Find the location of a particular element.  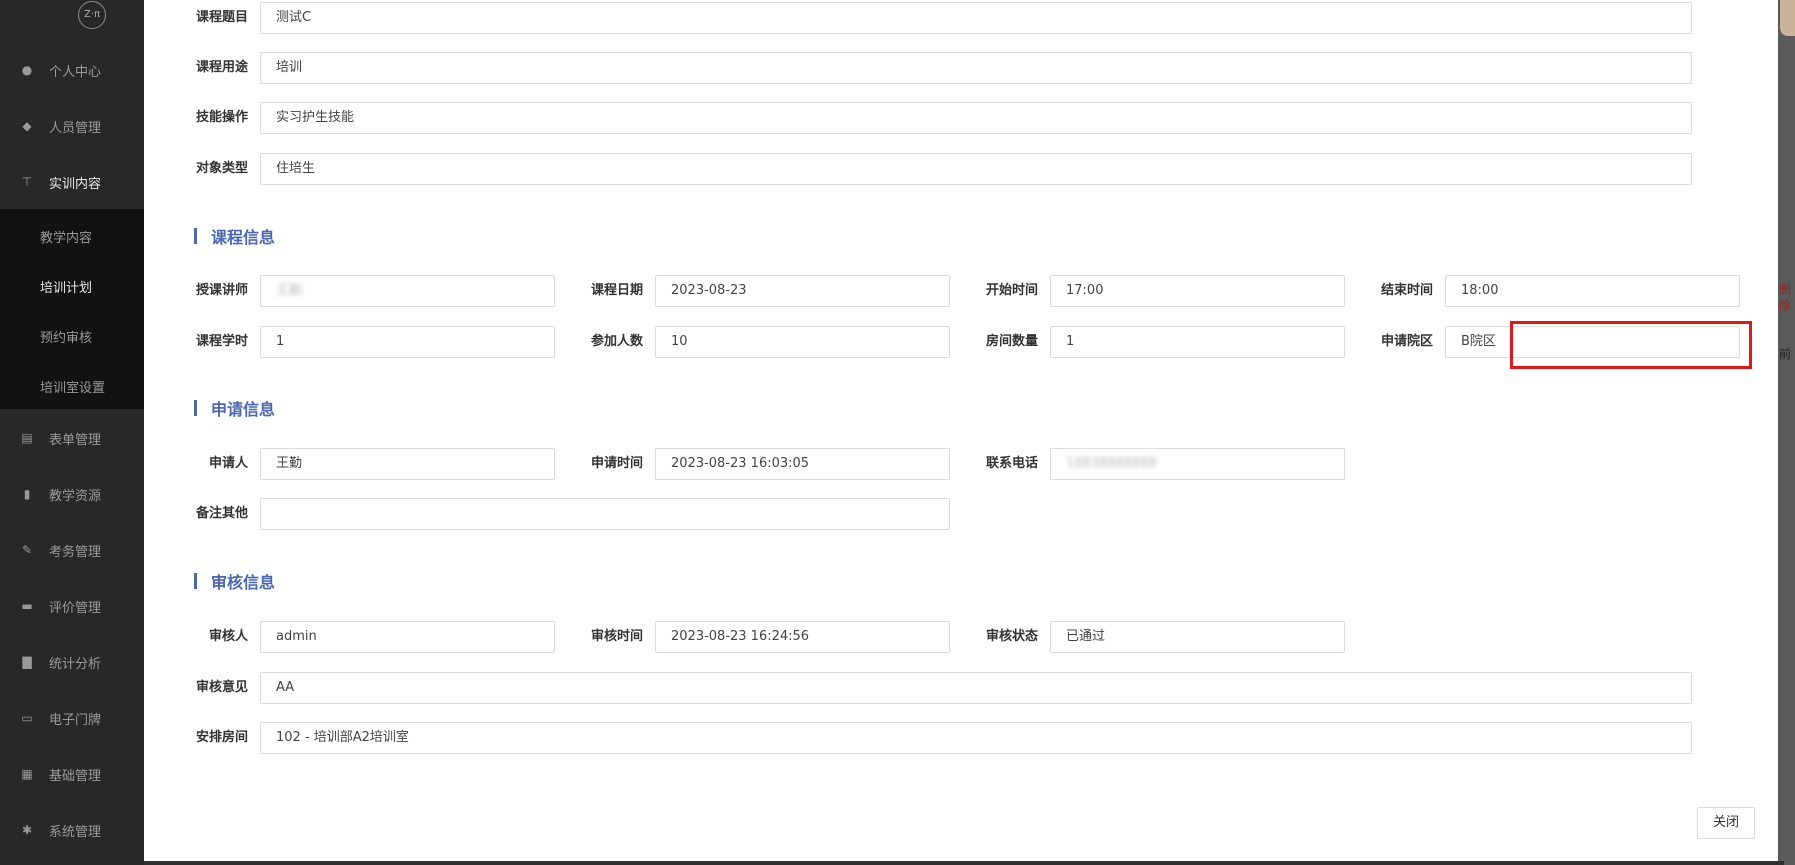

campus-highlight-box is located at coordinates (1631, 345).